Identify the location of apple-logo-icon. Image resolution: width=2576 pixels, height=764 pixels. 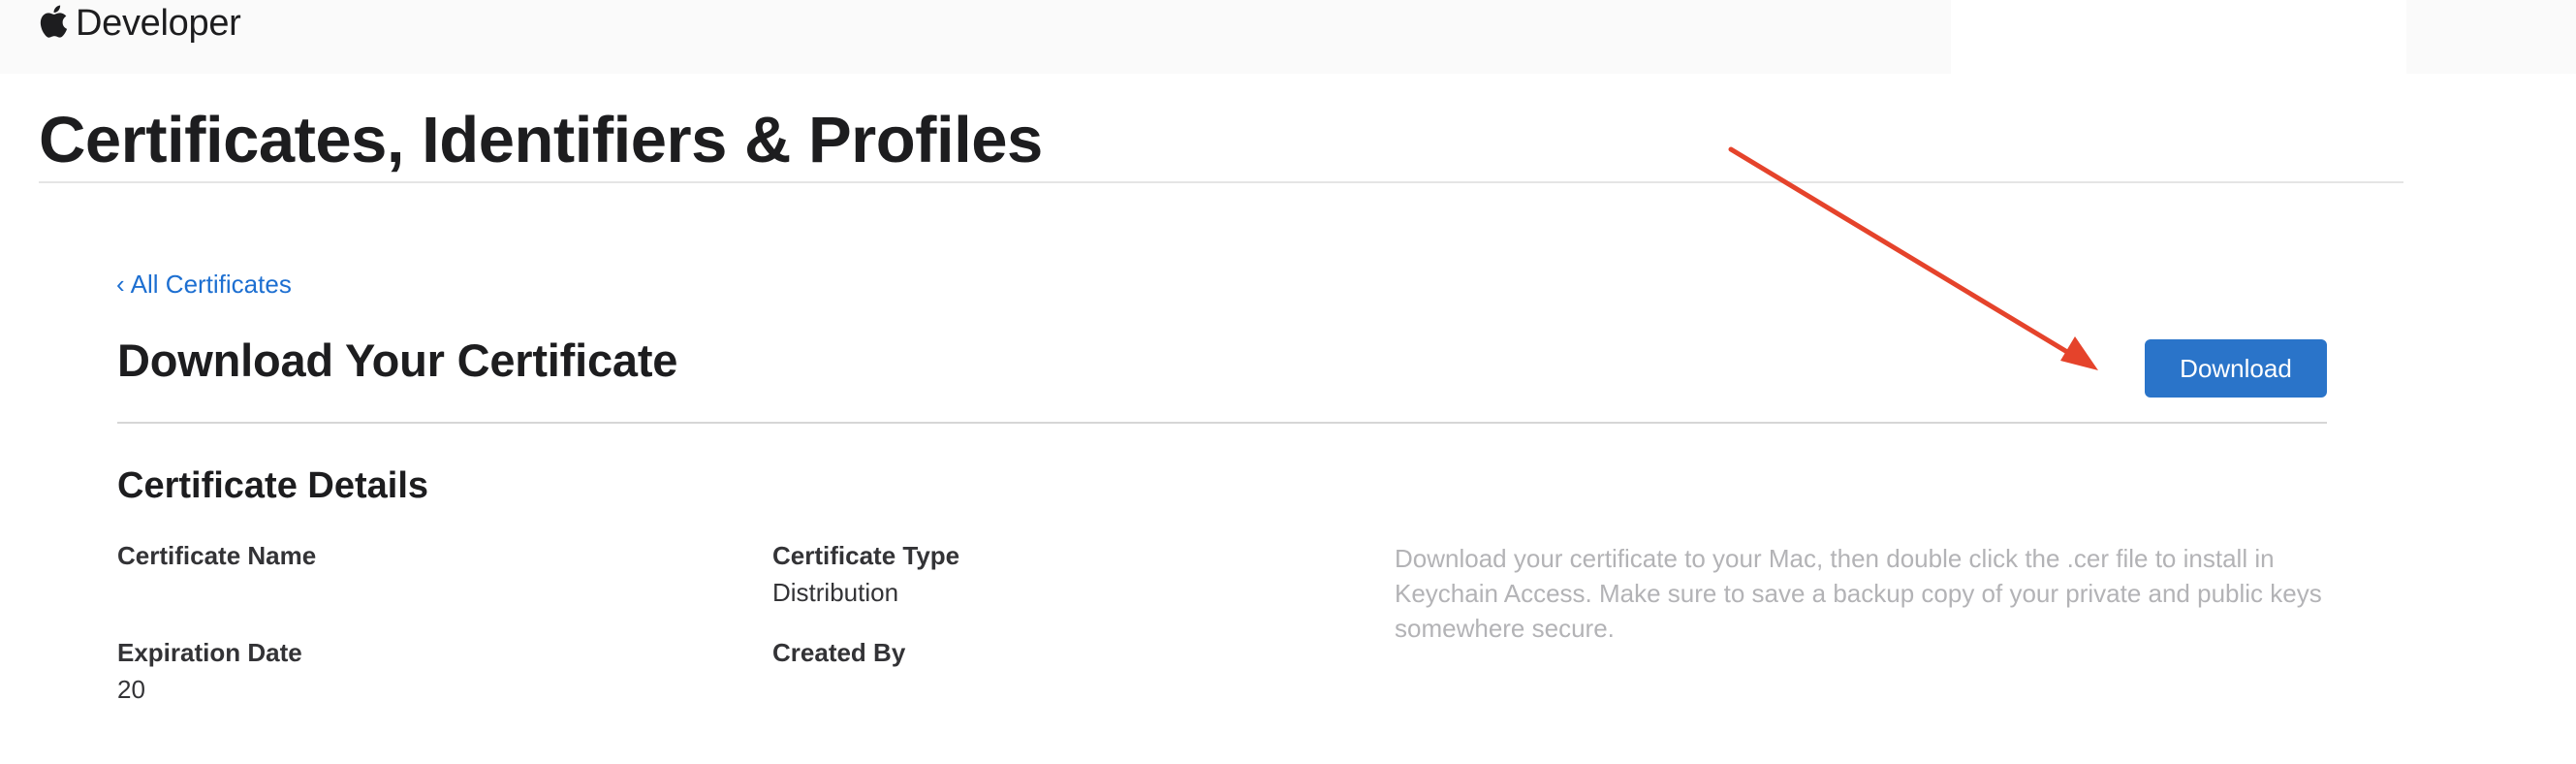
(53, 21).